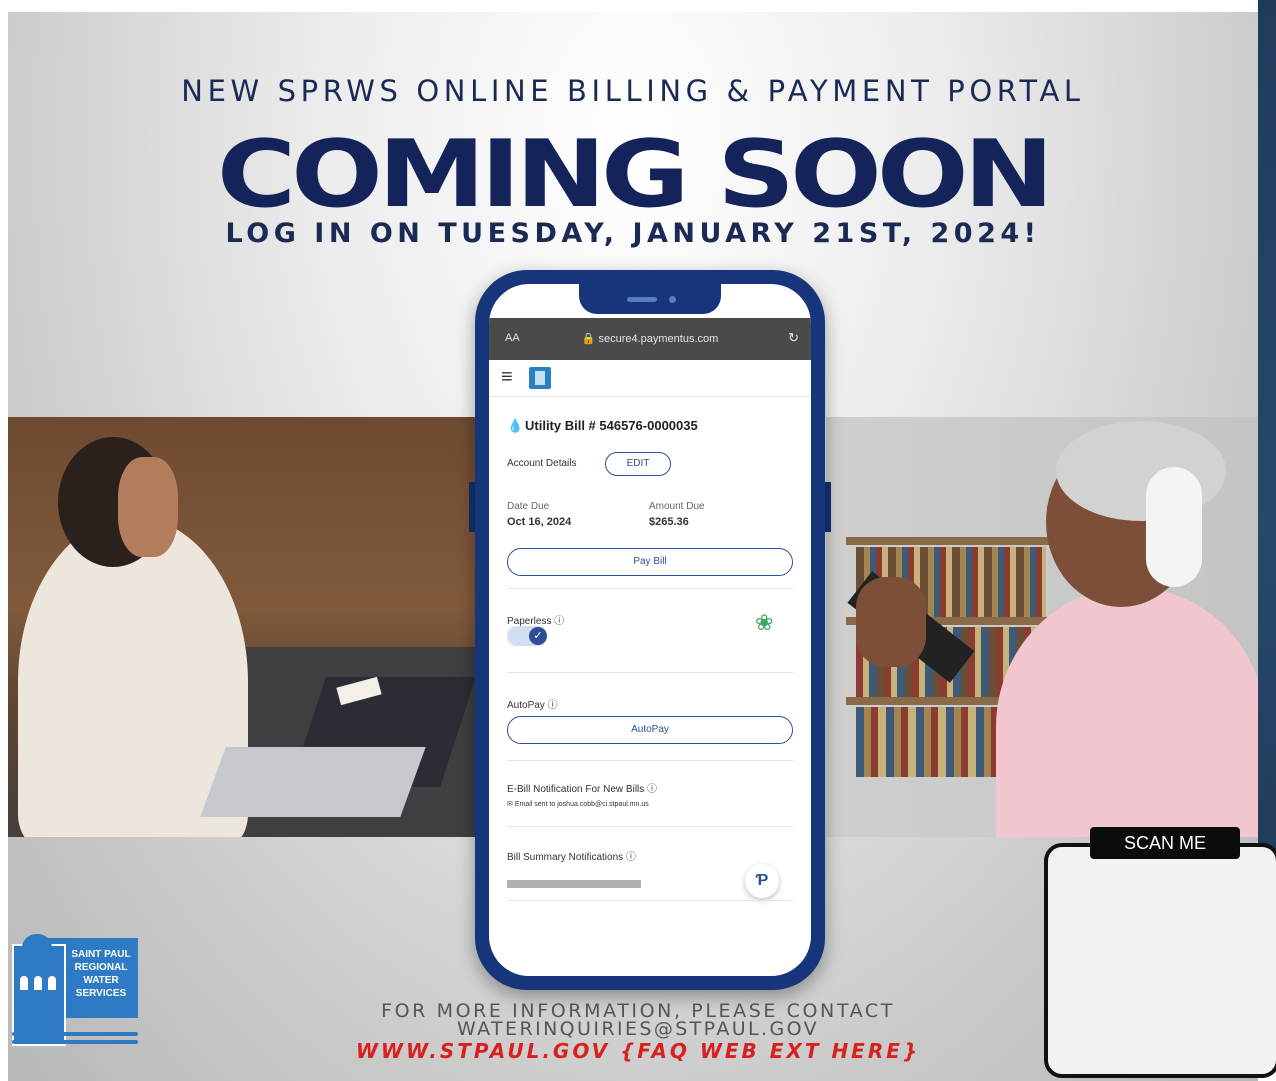 The width and height of the screenshot is (1276, 1081). Describe the element at coordinates (638, 464) in the screenshot. I see `edit-button: EDIT` at that location.